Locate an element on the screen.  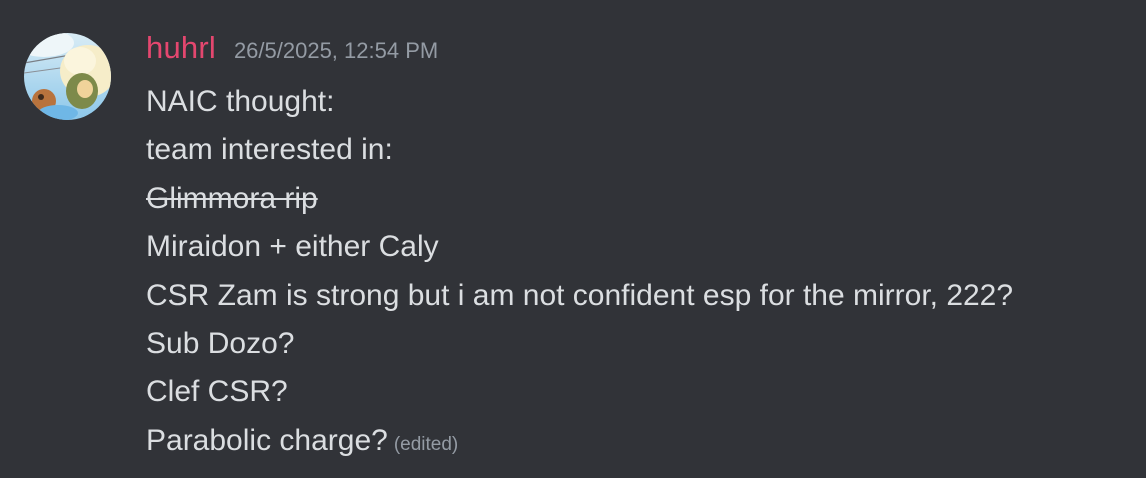
message-line: Clef CSR? is located at coordinates (641, 392).